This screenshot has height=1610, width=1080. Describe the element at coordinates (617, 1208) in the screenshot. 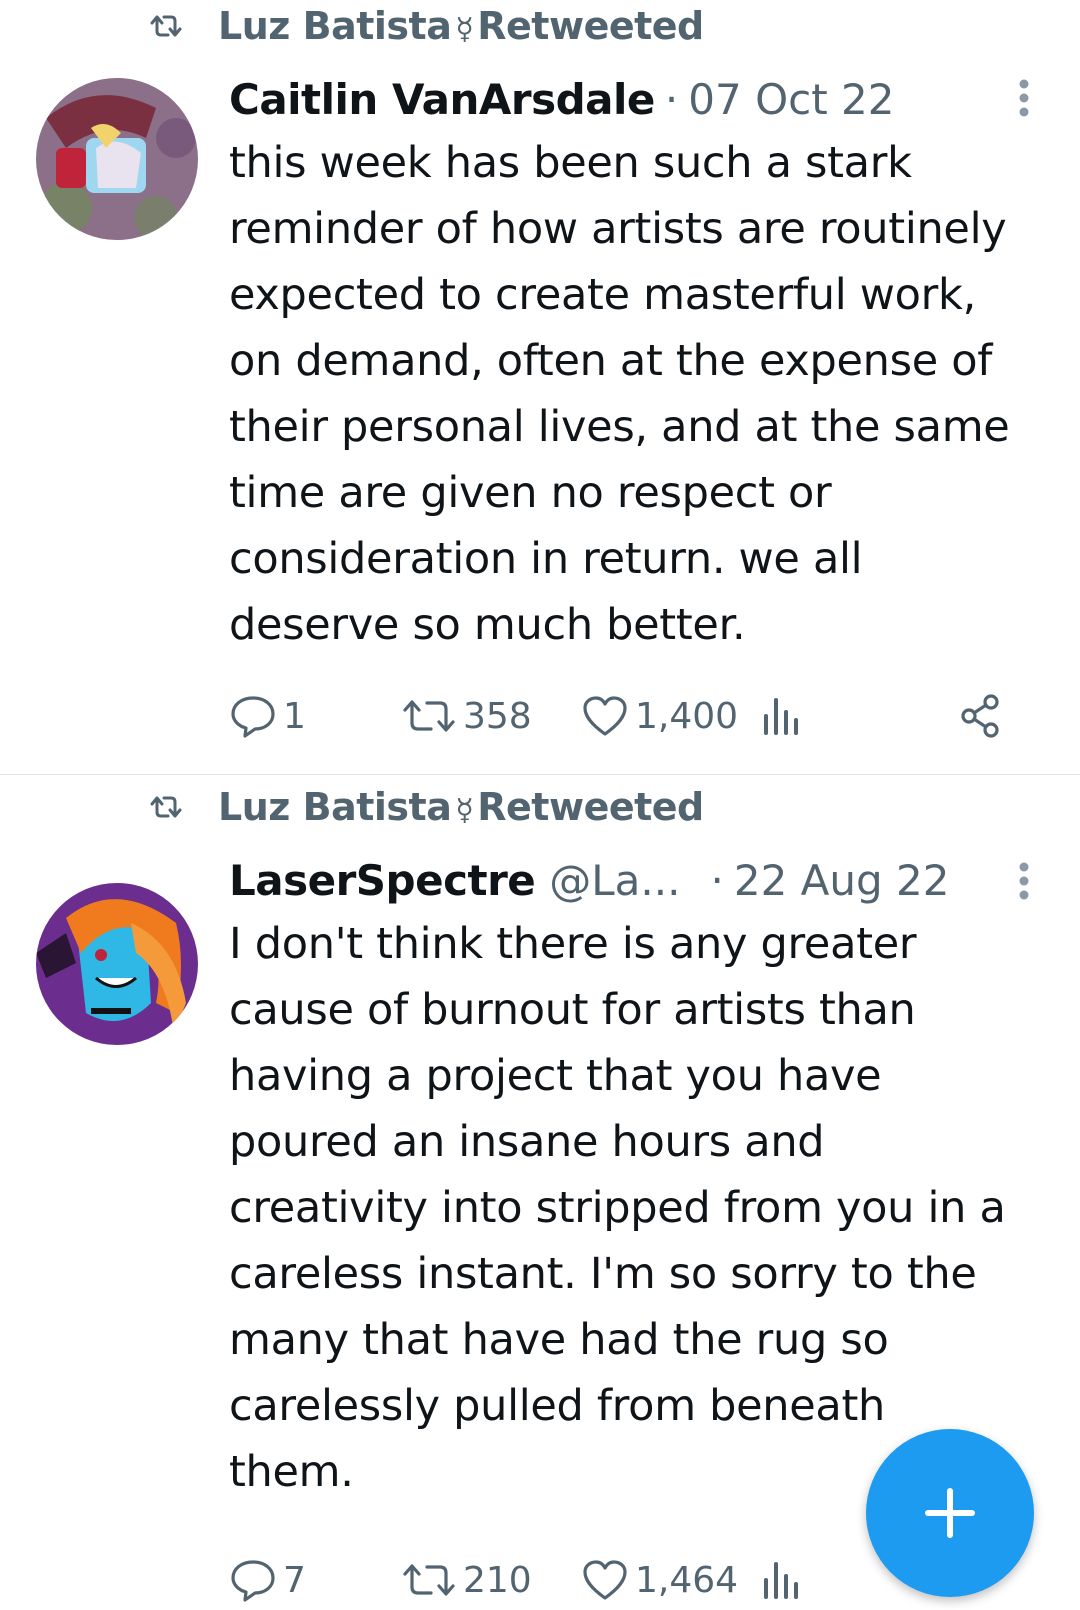

I see `tweet-text-line: creativity into stripped from you in a` at that location.